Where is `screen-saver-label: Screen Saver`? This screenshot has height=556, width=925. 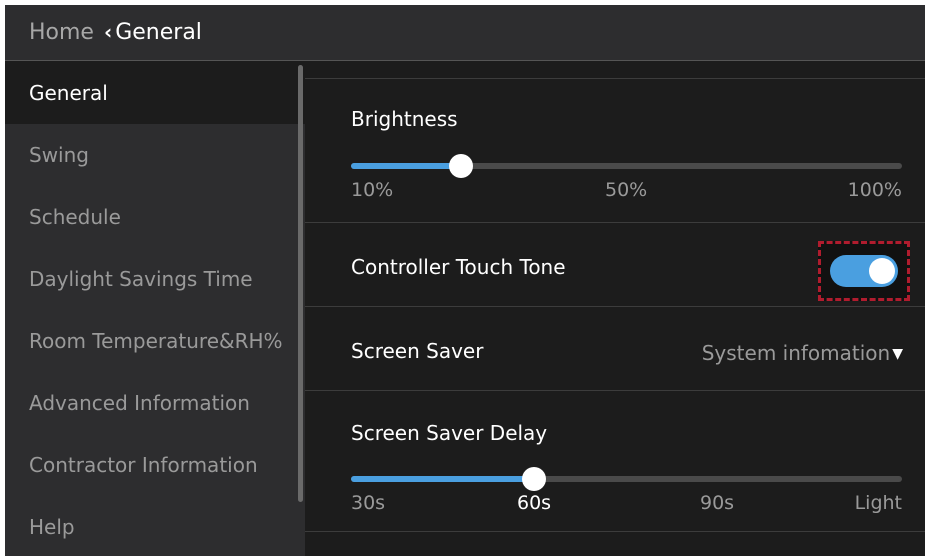 screen-saver-label: Screen Saver is located at coordinates (417, 351).